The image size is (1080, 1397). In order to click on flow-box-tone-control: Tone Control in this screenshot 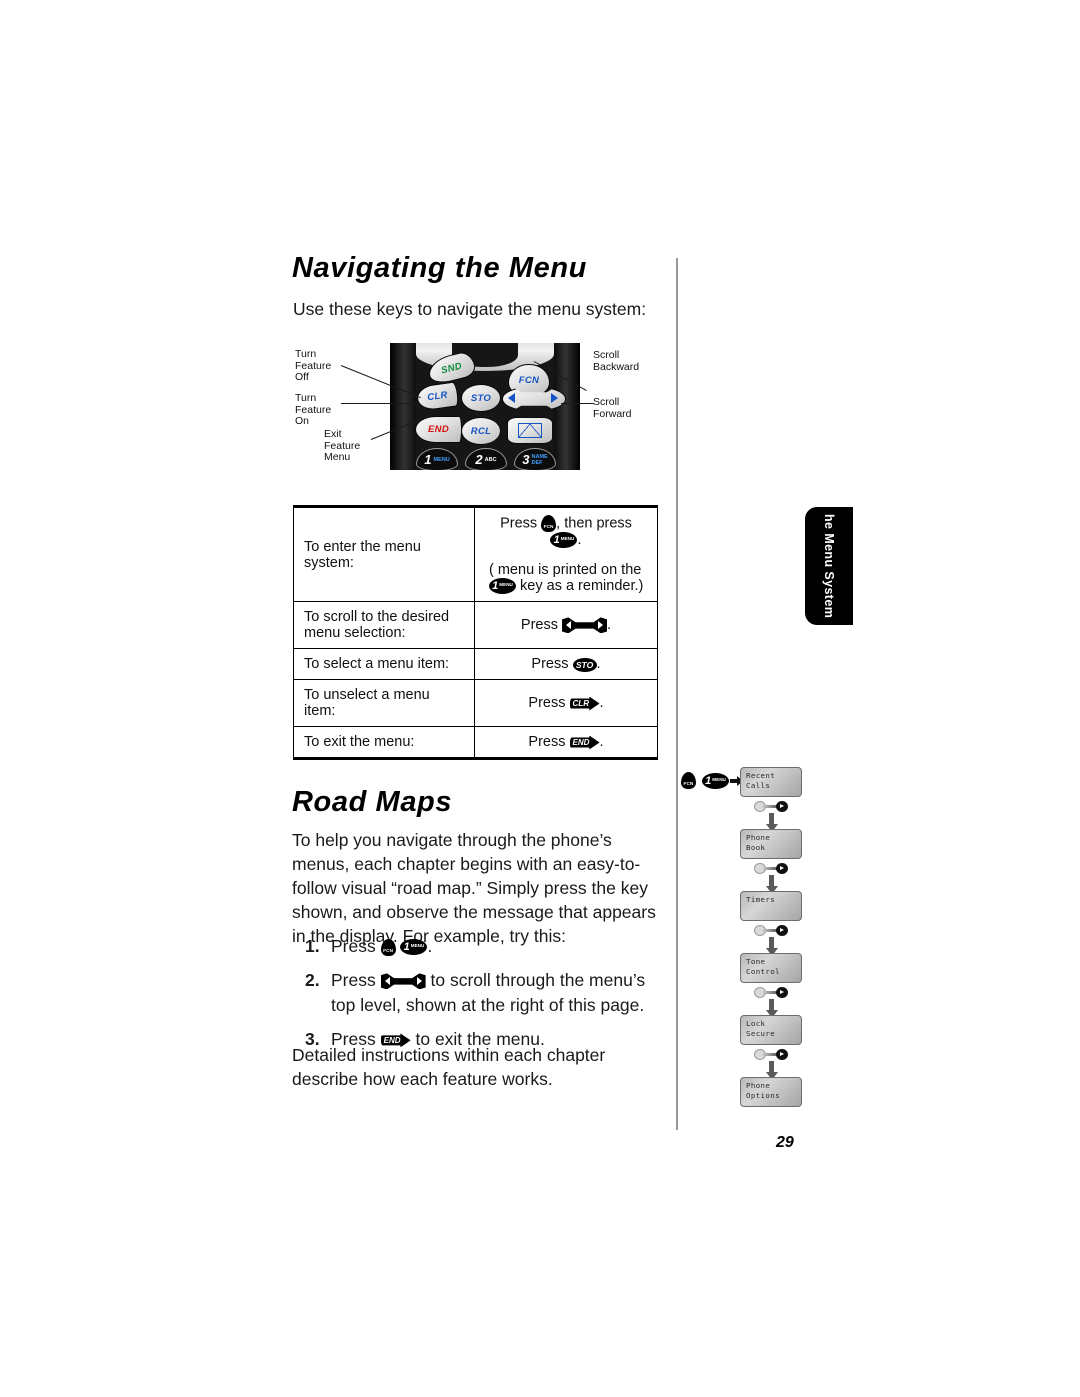, I will do `click(771, 968)`.